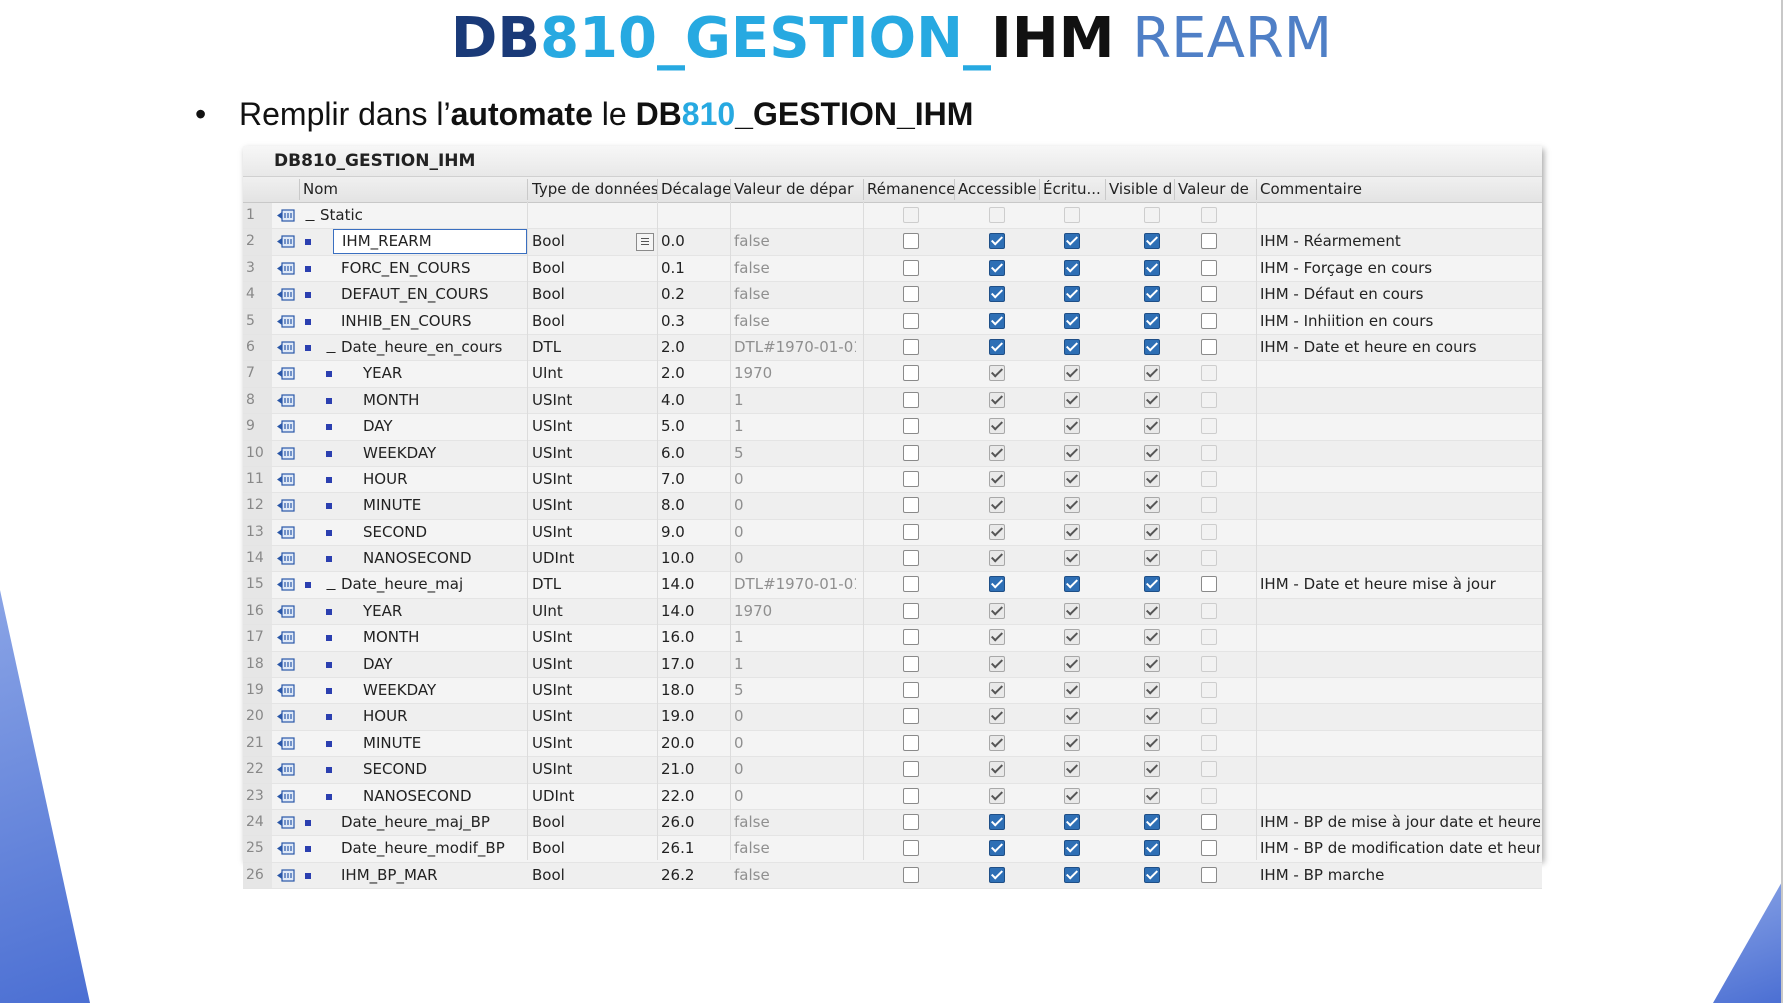  What do you see at coordinates (257, 664) in the screenshot?
I see `row-number: 18` at bounding box center [257, 664].